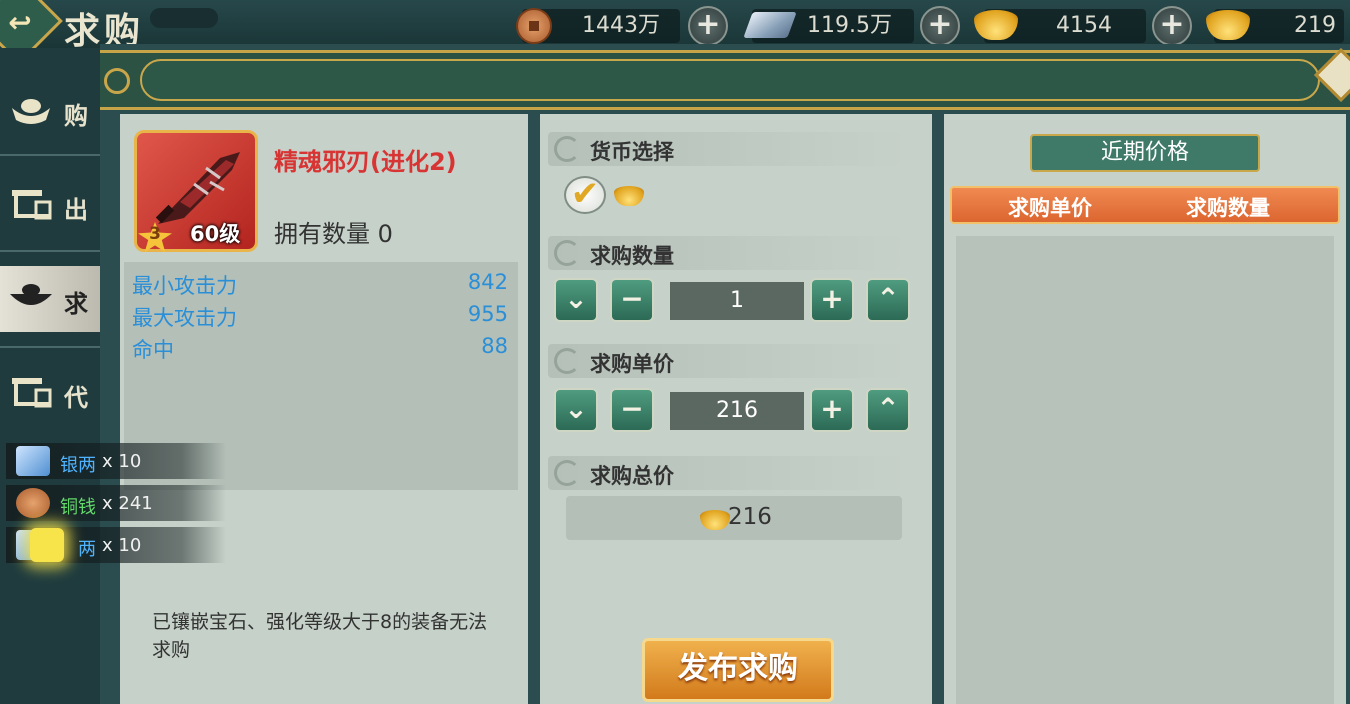 The width and height of the screenshot is (1350, 704). What do you see at coordinates (320, 636) in the screenshot?
I see `notice-text: 已镶嵌宝石、强化等级大于8的装备无法求购` at bounding box center [320, 636].